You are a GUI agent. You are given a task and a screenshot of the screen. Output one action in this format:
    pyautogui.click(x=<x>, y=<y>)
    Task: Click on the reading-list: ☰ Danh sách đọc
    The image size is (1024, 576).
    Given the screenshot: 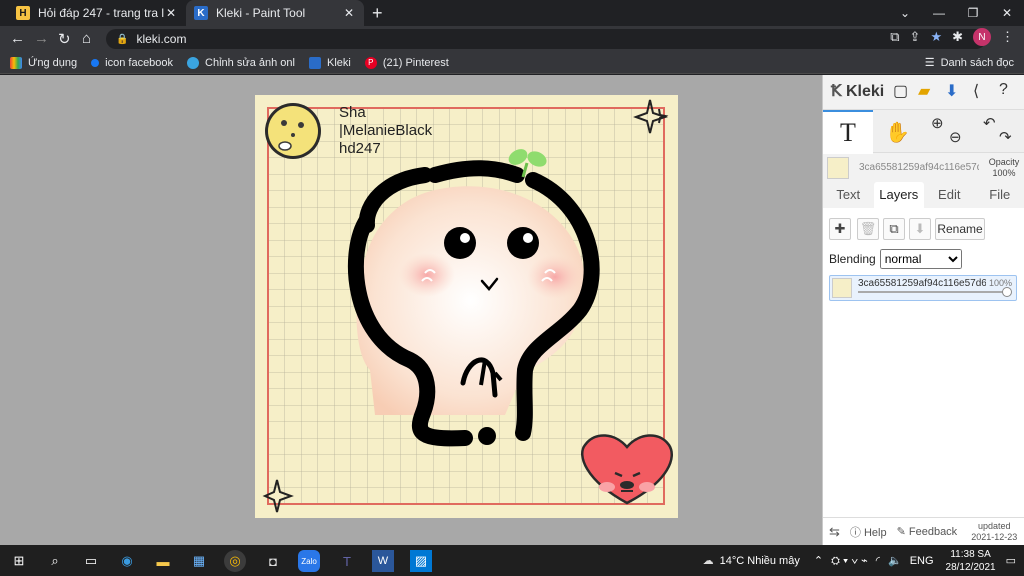 What is the action you would take?
    pyautogui.click(x=969, y=63)
    